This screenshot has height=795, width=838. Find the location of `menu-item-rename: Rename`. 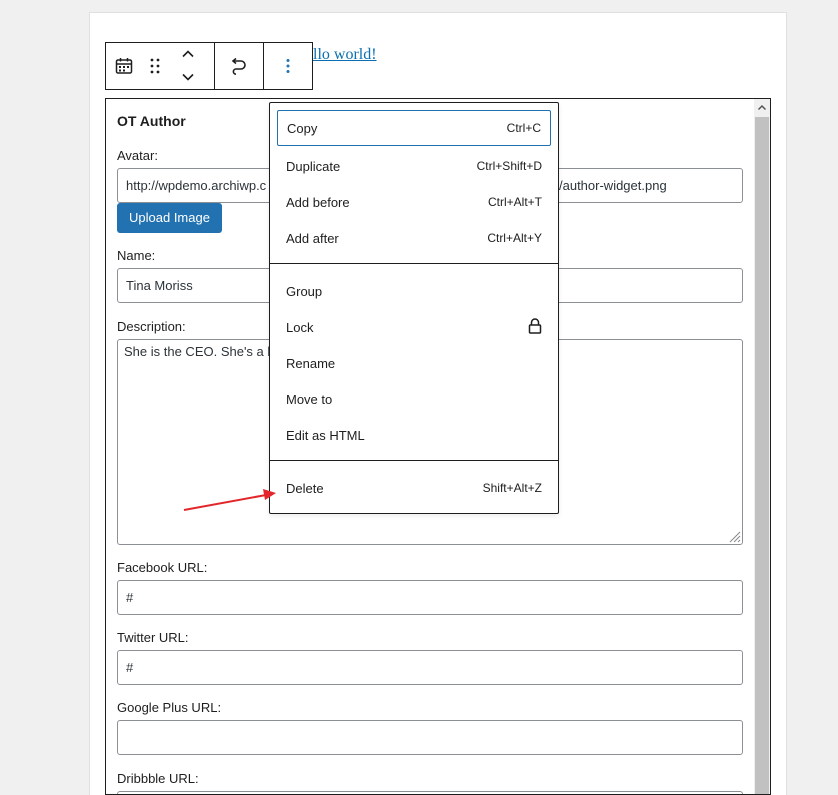

menu-item-rename: Rename is located at coordinates (414, 363).